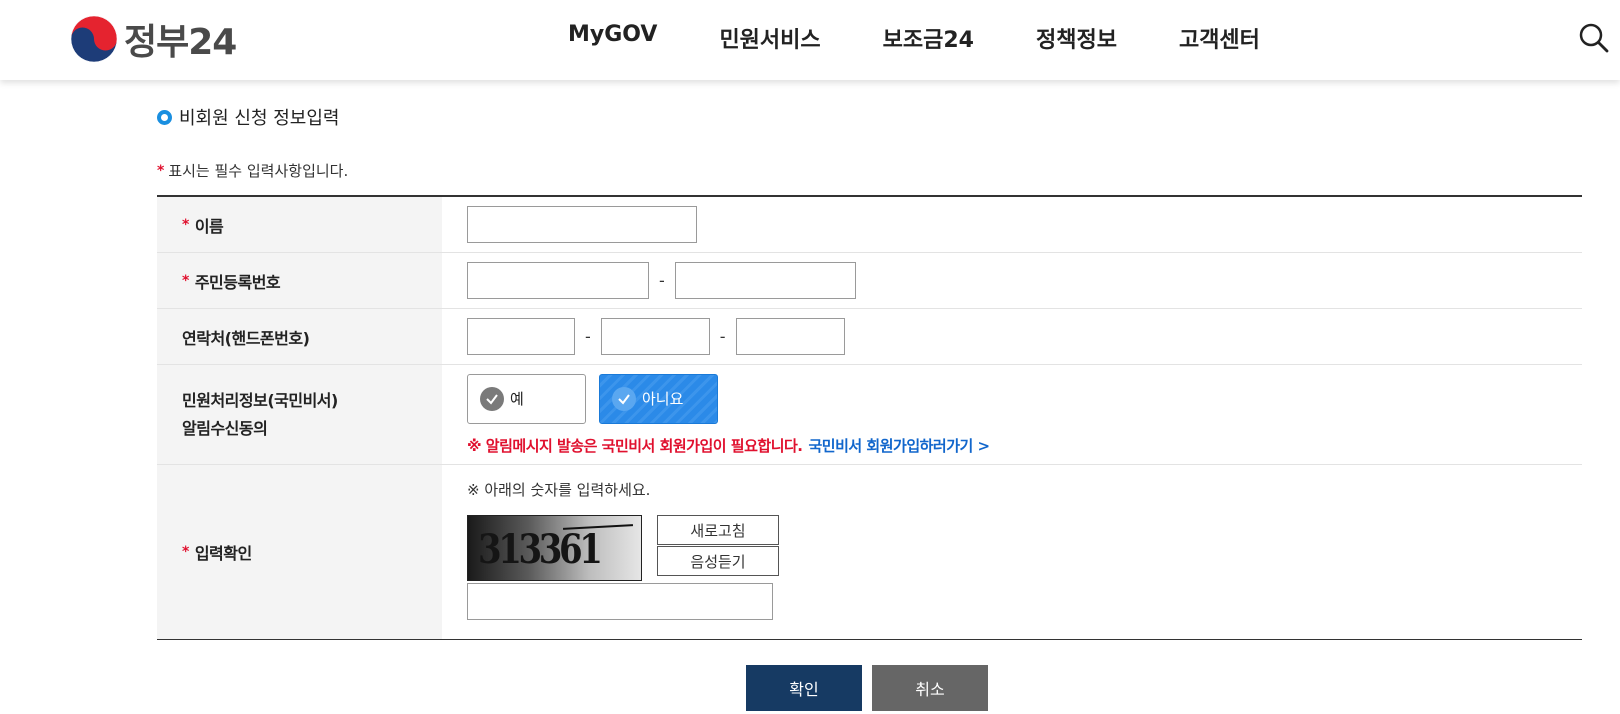  What do you see at coordinates (582, 224) in the screenshot?
I see `name-input` at bounding box center [582, 224].